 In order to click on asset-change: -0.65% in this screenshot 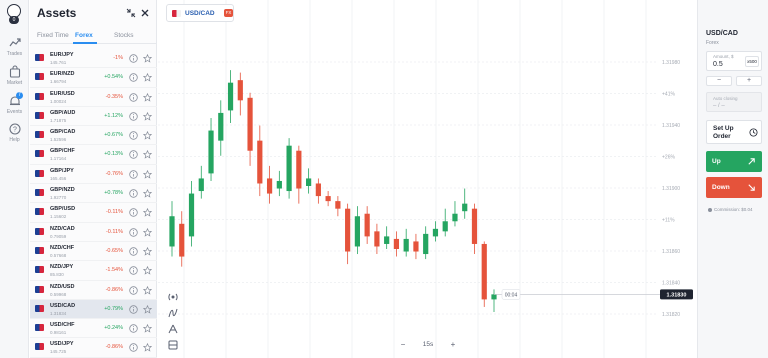, I will do `click(114, 250)`.